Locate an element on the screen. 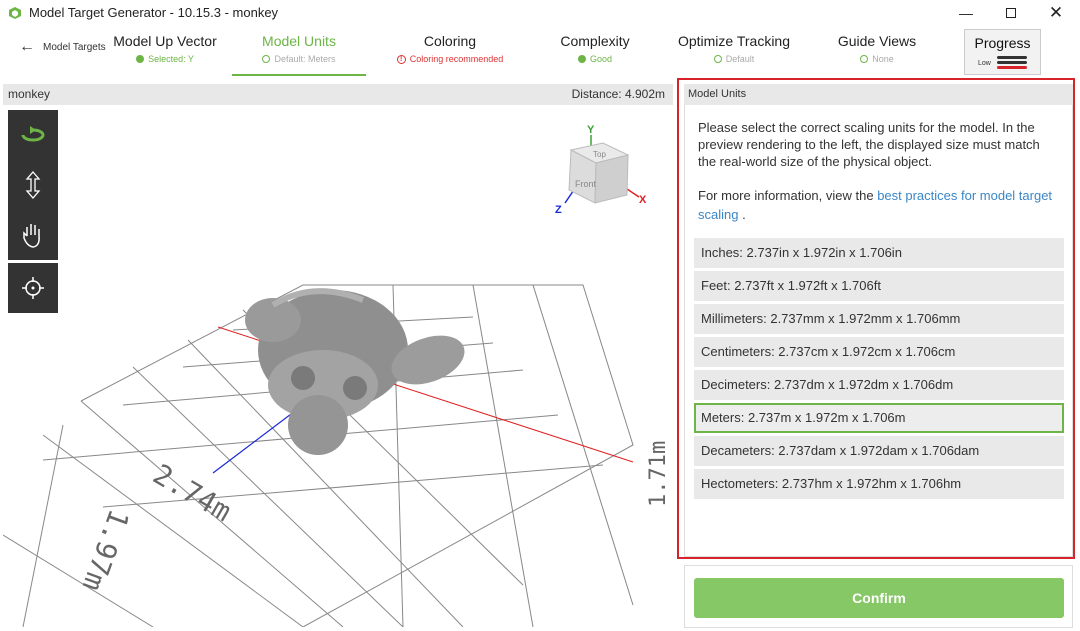 The image size is (1080, 631). progress-level: Low is located at coordinates (984, 63).